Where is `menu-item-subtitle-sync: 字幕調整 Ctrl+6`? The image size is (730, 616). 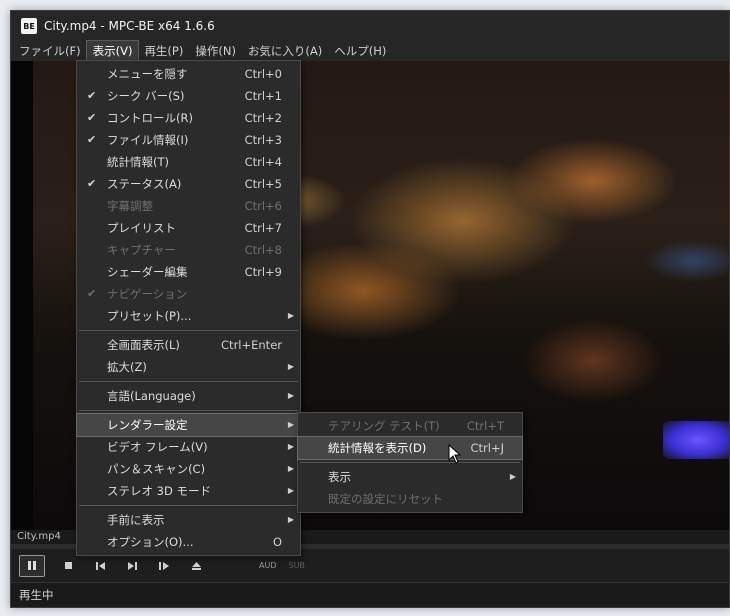
menu-item-subtitle-sync: 字幕調整 Ctrl+6 is located at coordinates (188, 206).